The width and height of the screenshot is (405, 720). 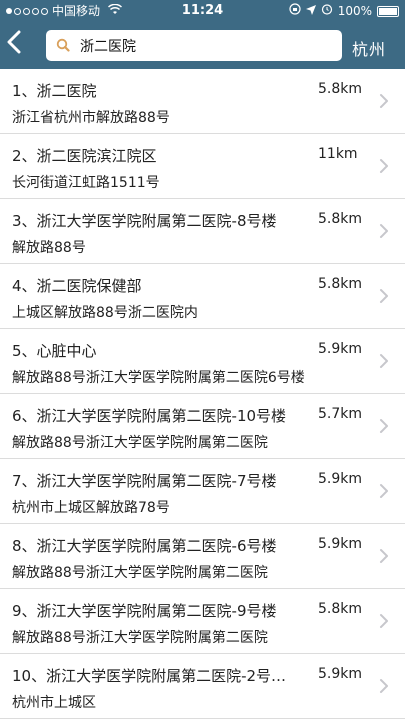 What do you see at coordinates (202, 11) in the screenshot?
I see `status-bar: 中国移动 11:24 100%` at bounding box center [202, 11].